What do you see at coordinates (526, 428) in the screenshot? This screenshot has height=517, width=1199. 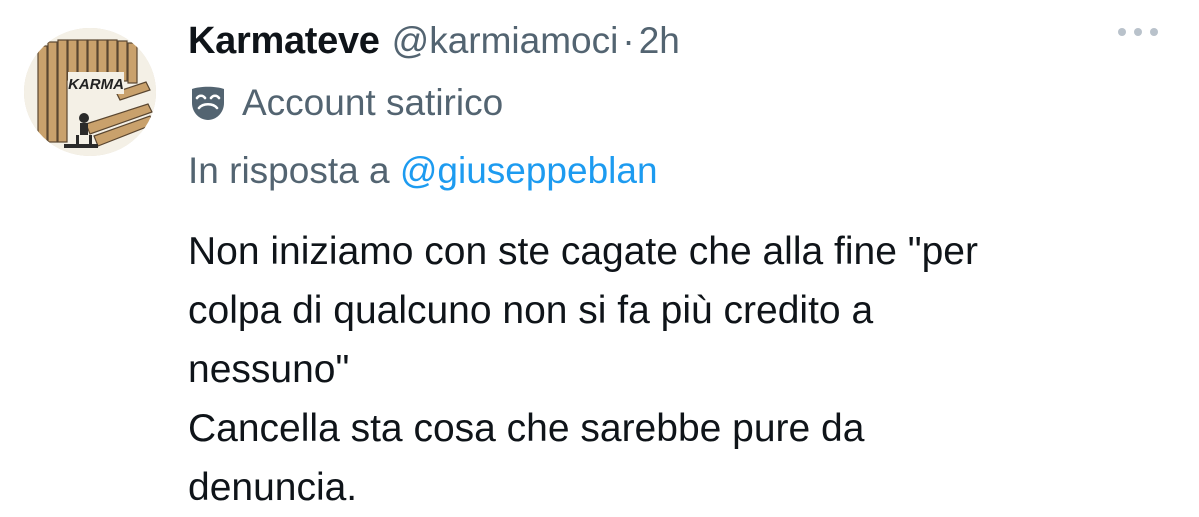 I see `tweet-text-line: Cancella sta cosa che sarebbe pure da` at bounding box center [526, 428].